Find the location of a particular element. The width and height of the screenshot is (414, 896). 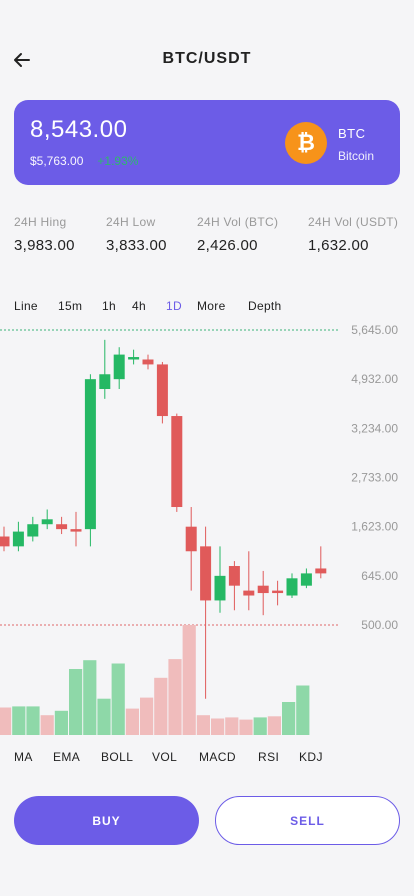

y-axis-tick-label: 5,645.00 is located at coordinates (374, 330).